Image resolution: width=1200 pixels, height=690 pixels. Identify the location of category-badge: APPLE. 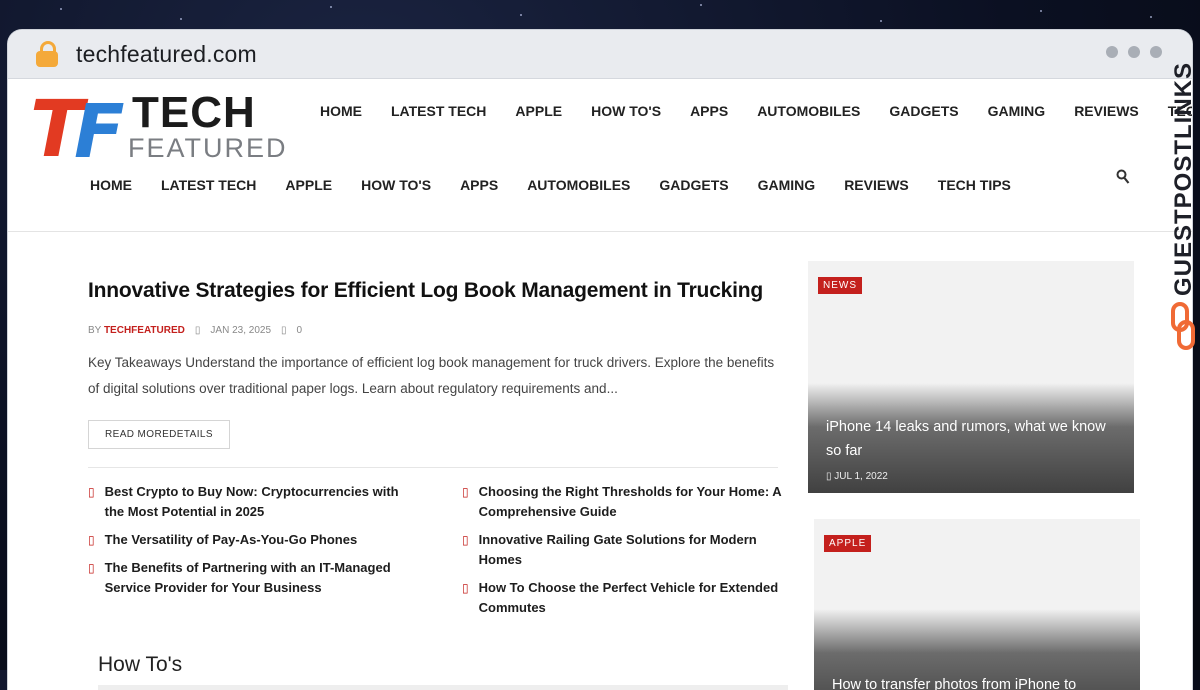
(848, 543).